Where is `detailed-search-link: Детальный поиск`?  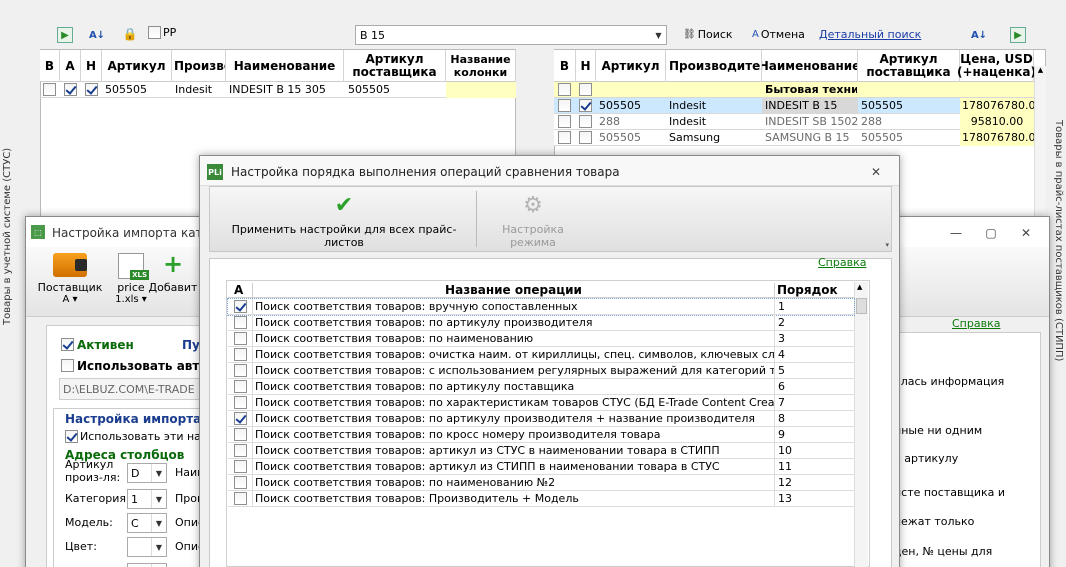
detailed-search-link: Детальный поиск is located at coordinates (870, 34).